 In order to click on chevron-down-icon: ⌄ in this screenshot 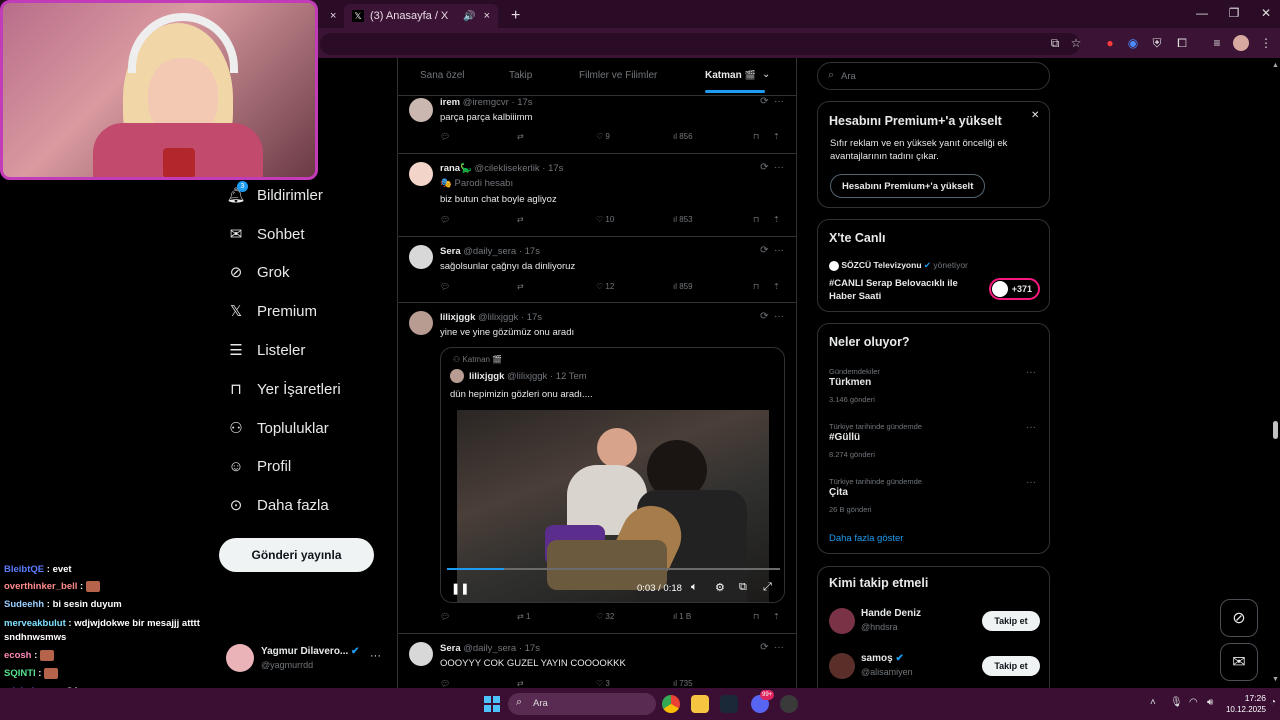, I will do `click(766, 74)`.